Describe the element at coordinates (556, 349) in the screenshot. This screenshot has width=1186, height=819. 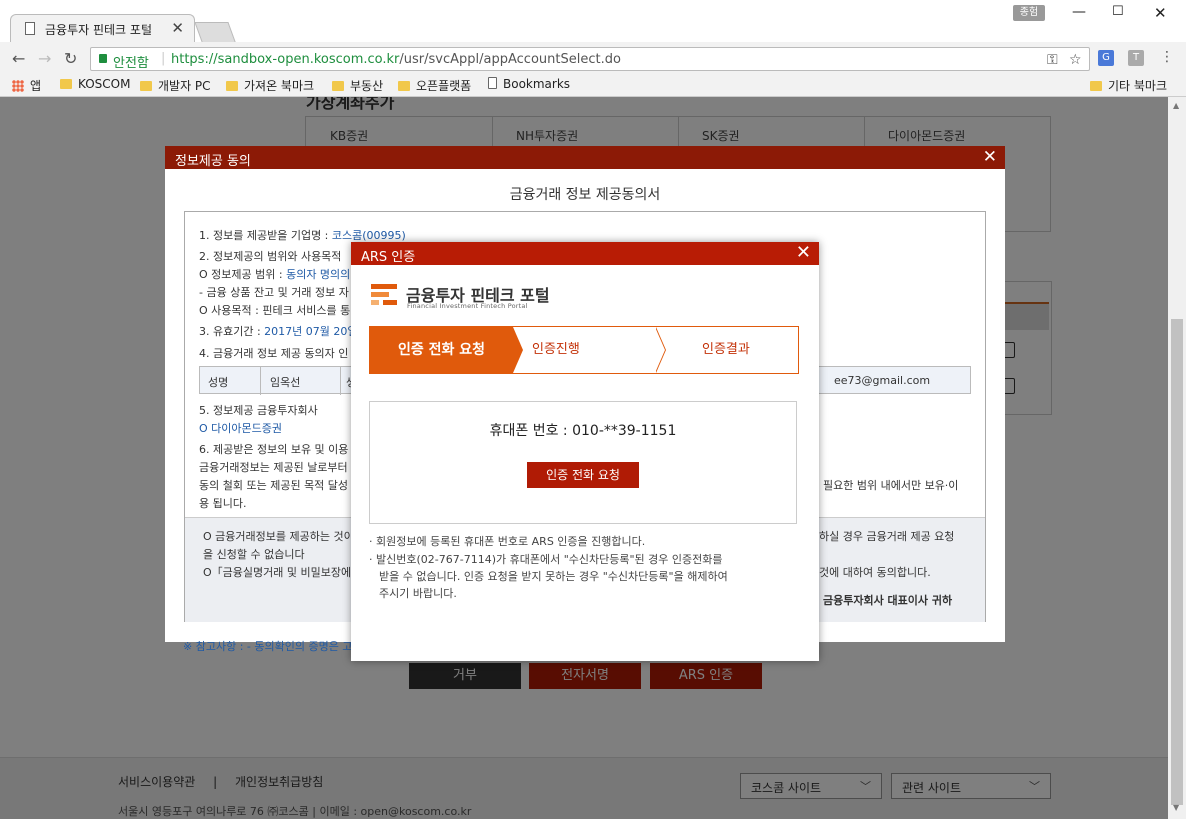
I see `step-in-progress: 인증진행` at that location.